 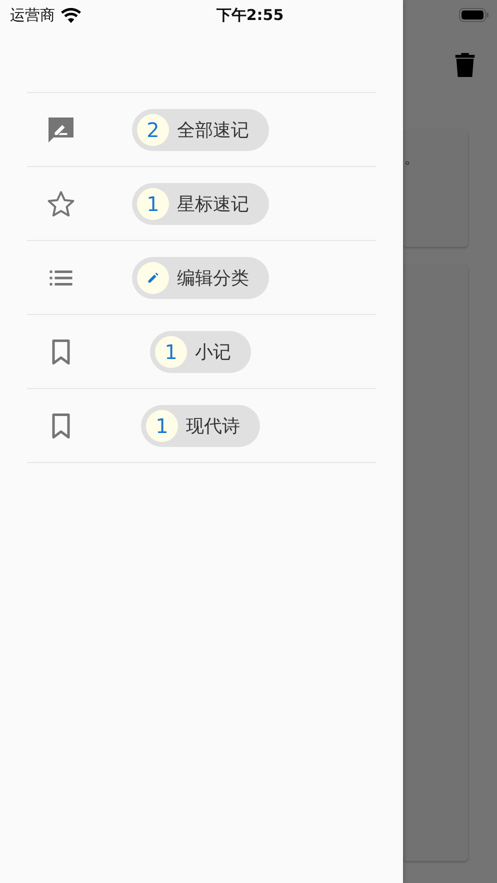 I want to click on drawer-item: 1 小记, so click(x=201, y=351).